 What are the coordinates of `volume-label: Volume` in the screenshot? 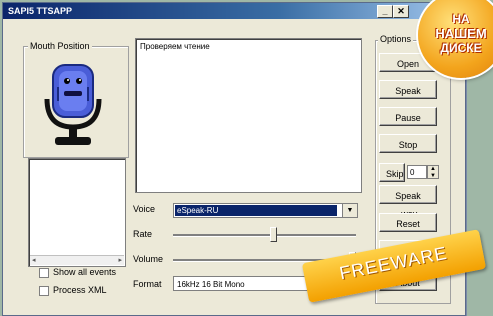 It's located at (148, 259).